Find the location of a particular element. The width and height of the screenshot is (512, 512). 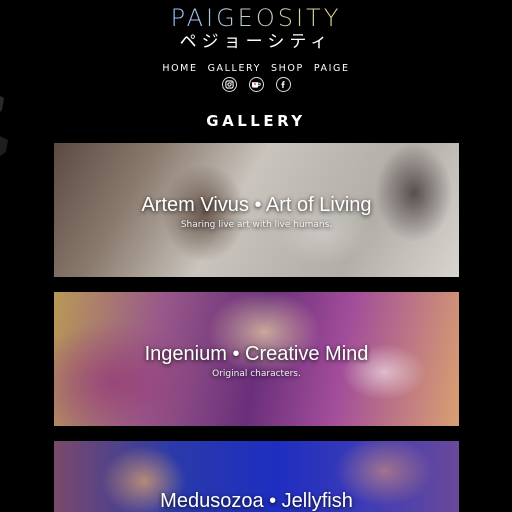

ko-fi-icon is located at coordinates (256, 85).